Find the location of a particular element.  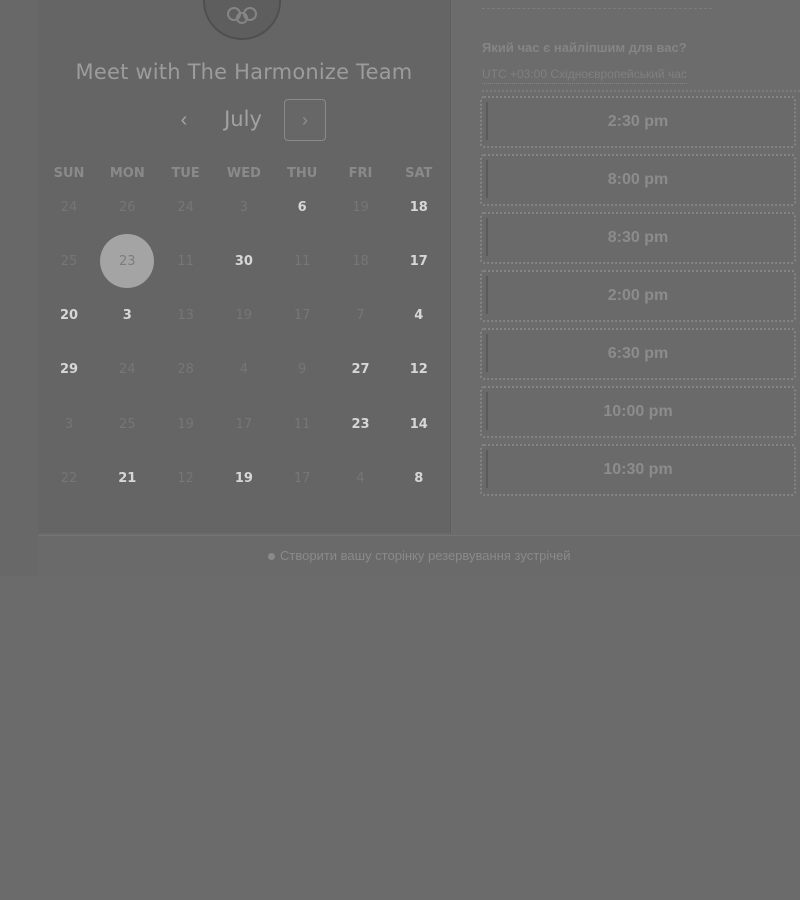

calendar-day: 30 is located at coordinates (244, 261).